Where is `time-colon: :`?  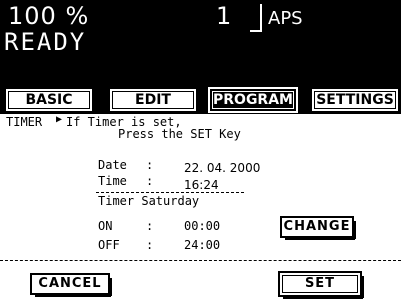 time-colon: : is located at coordinates (150, 181).